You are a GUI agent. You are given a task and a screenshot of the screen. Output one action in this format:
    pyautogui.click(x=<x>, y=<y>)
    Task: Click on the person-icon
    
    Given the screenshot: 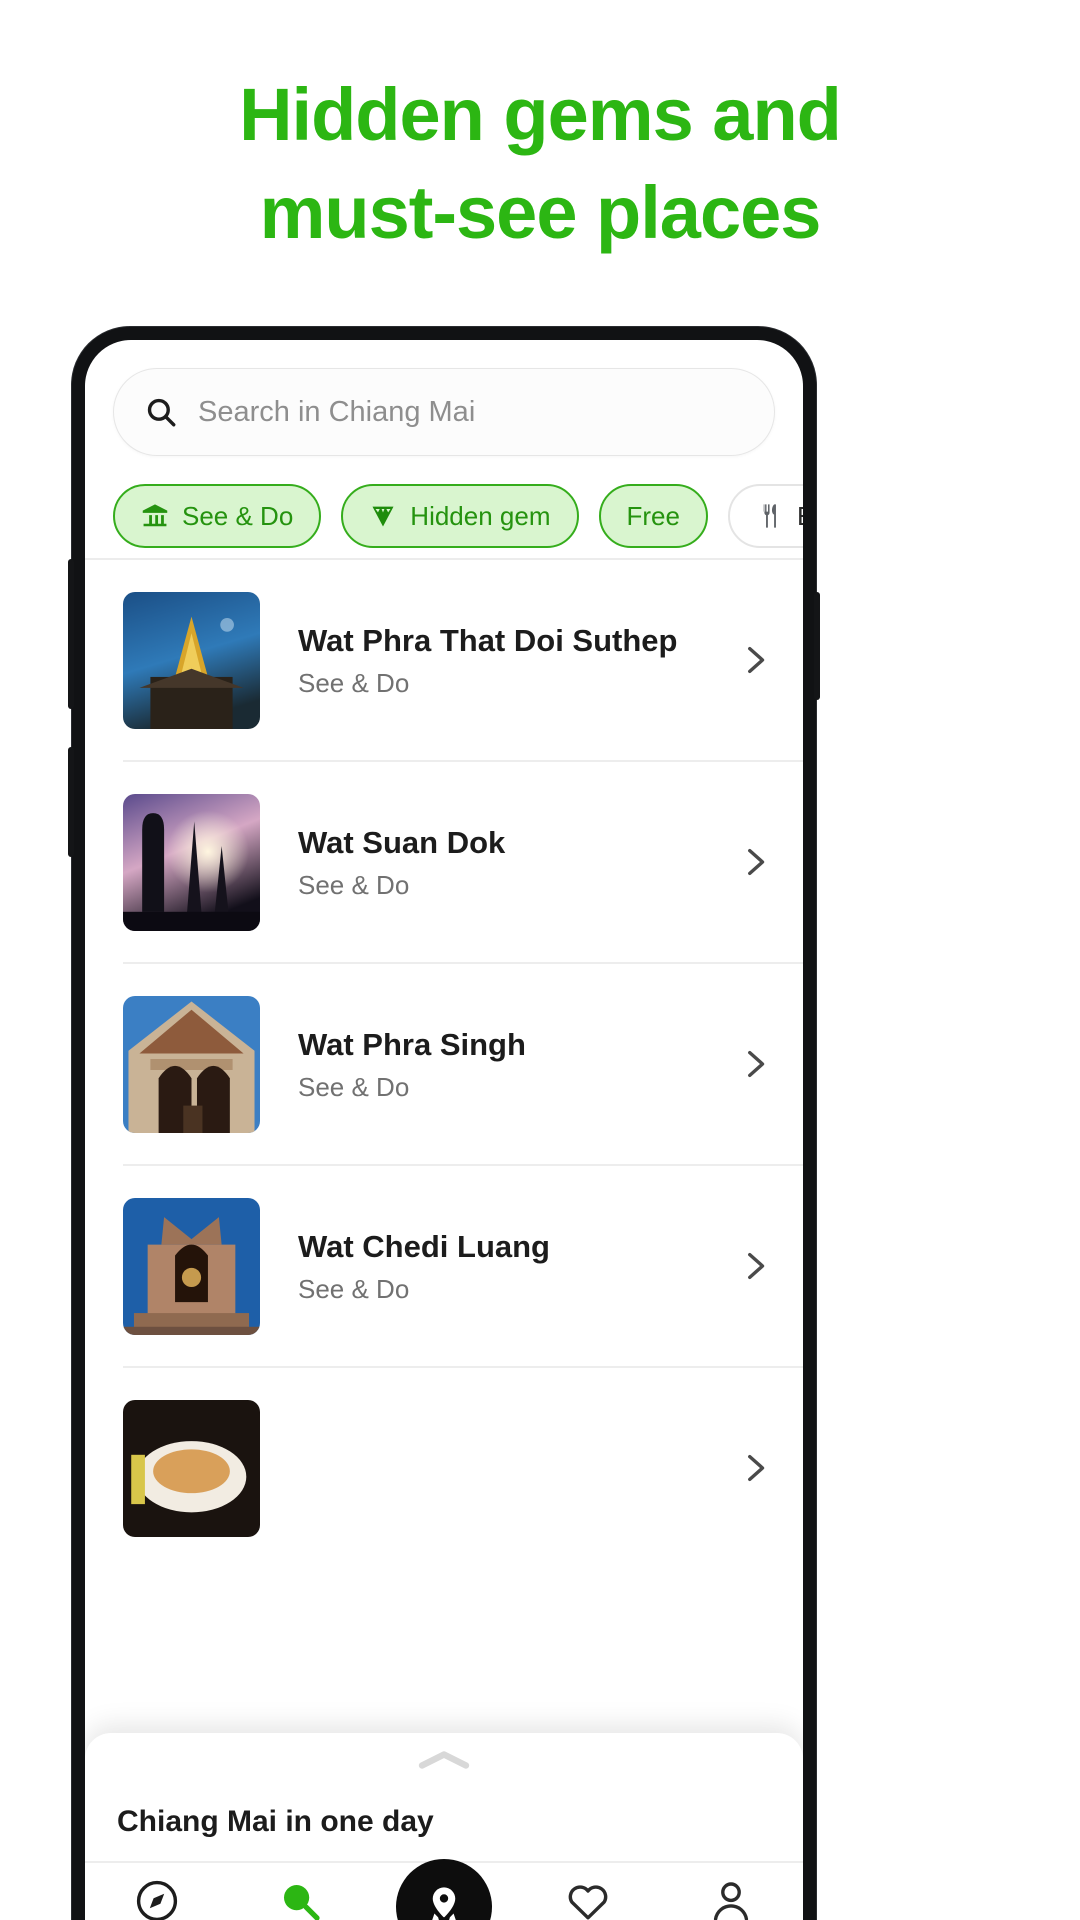 What is the action you would take?
    pyautogui.click(x=731, y=1898)
    